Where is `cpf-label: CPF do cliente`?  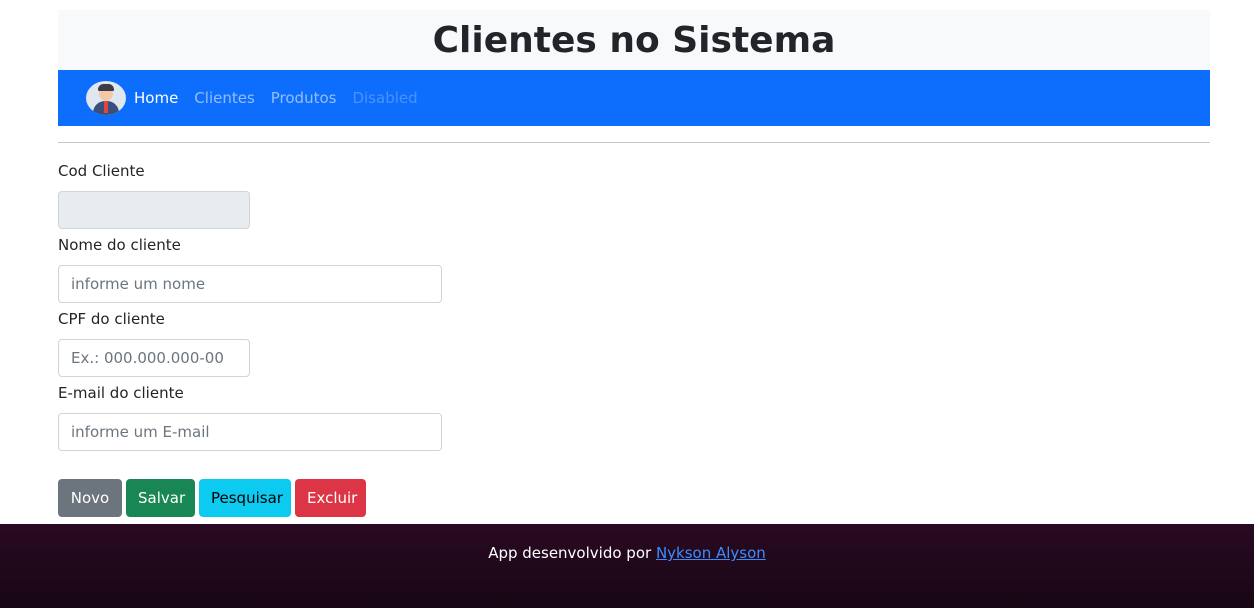 cpf-label: CPF do cliente is located at coordinates (111, 319).